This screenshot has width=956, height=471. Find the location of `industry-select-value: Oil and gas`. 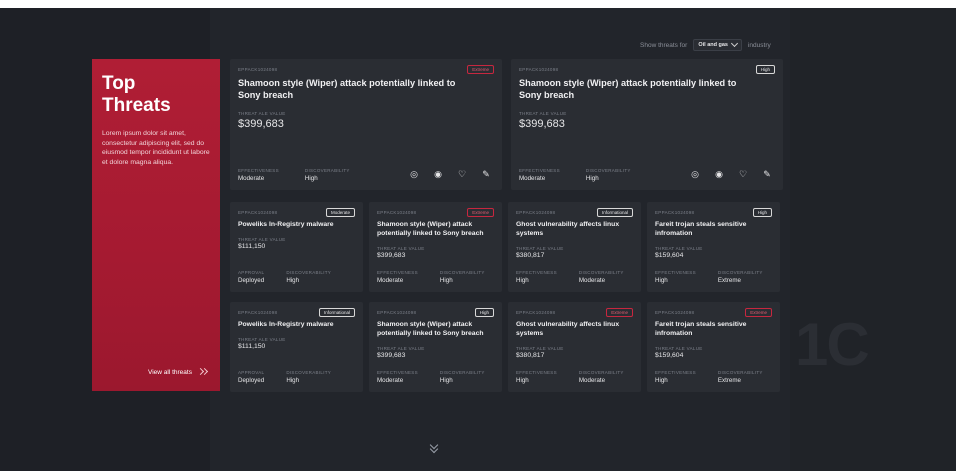

industry-select-value: Oil and gas is located at coordinates (713, 45).